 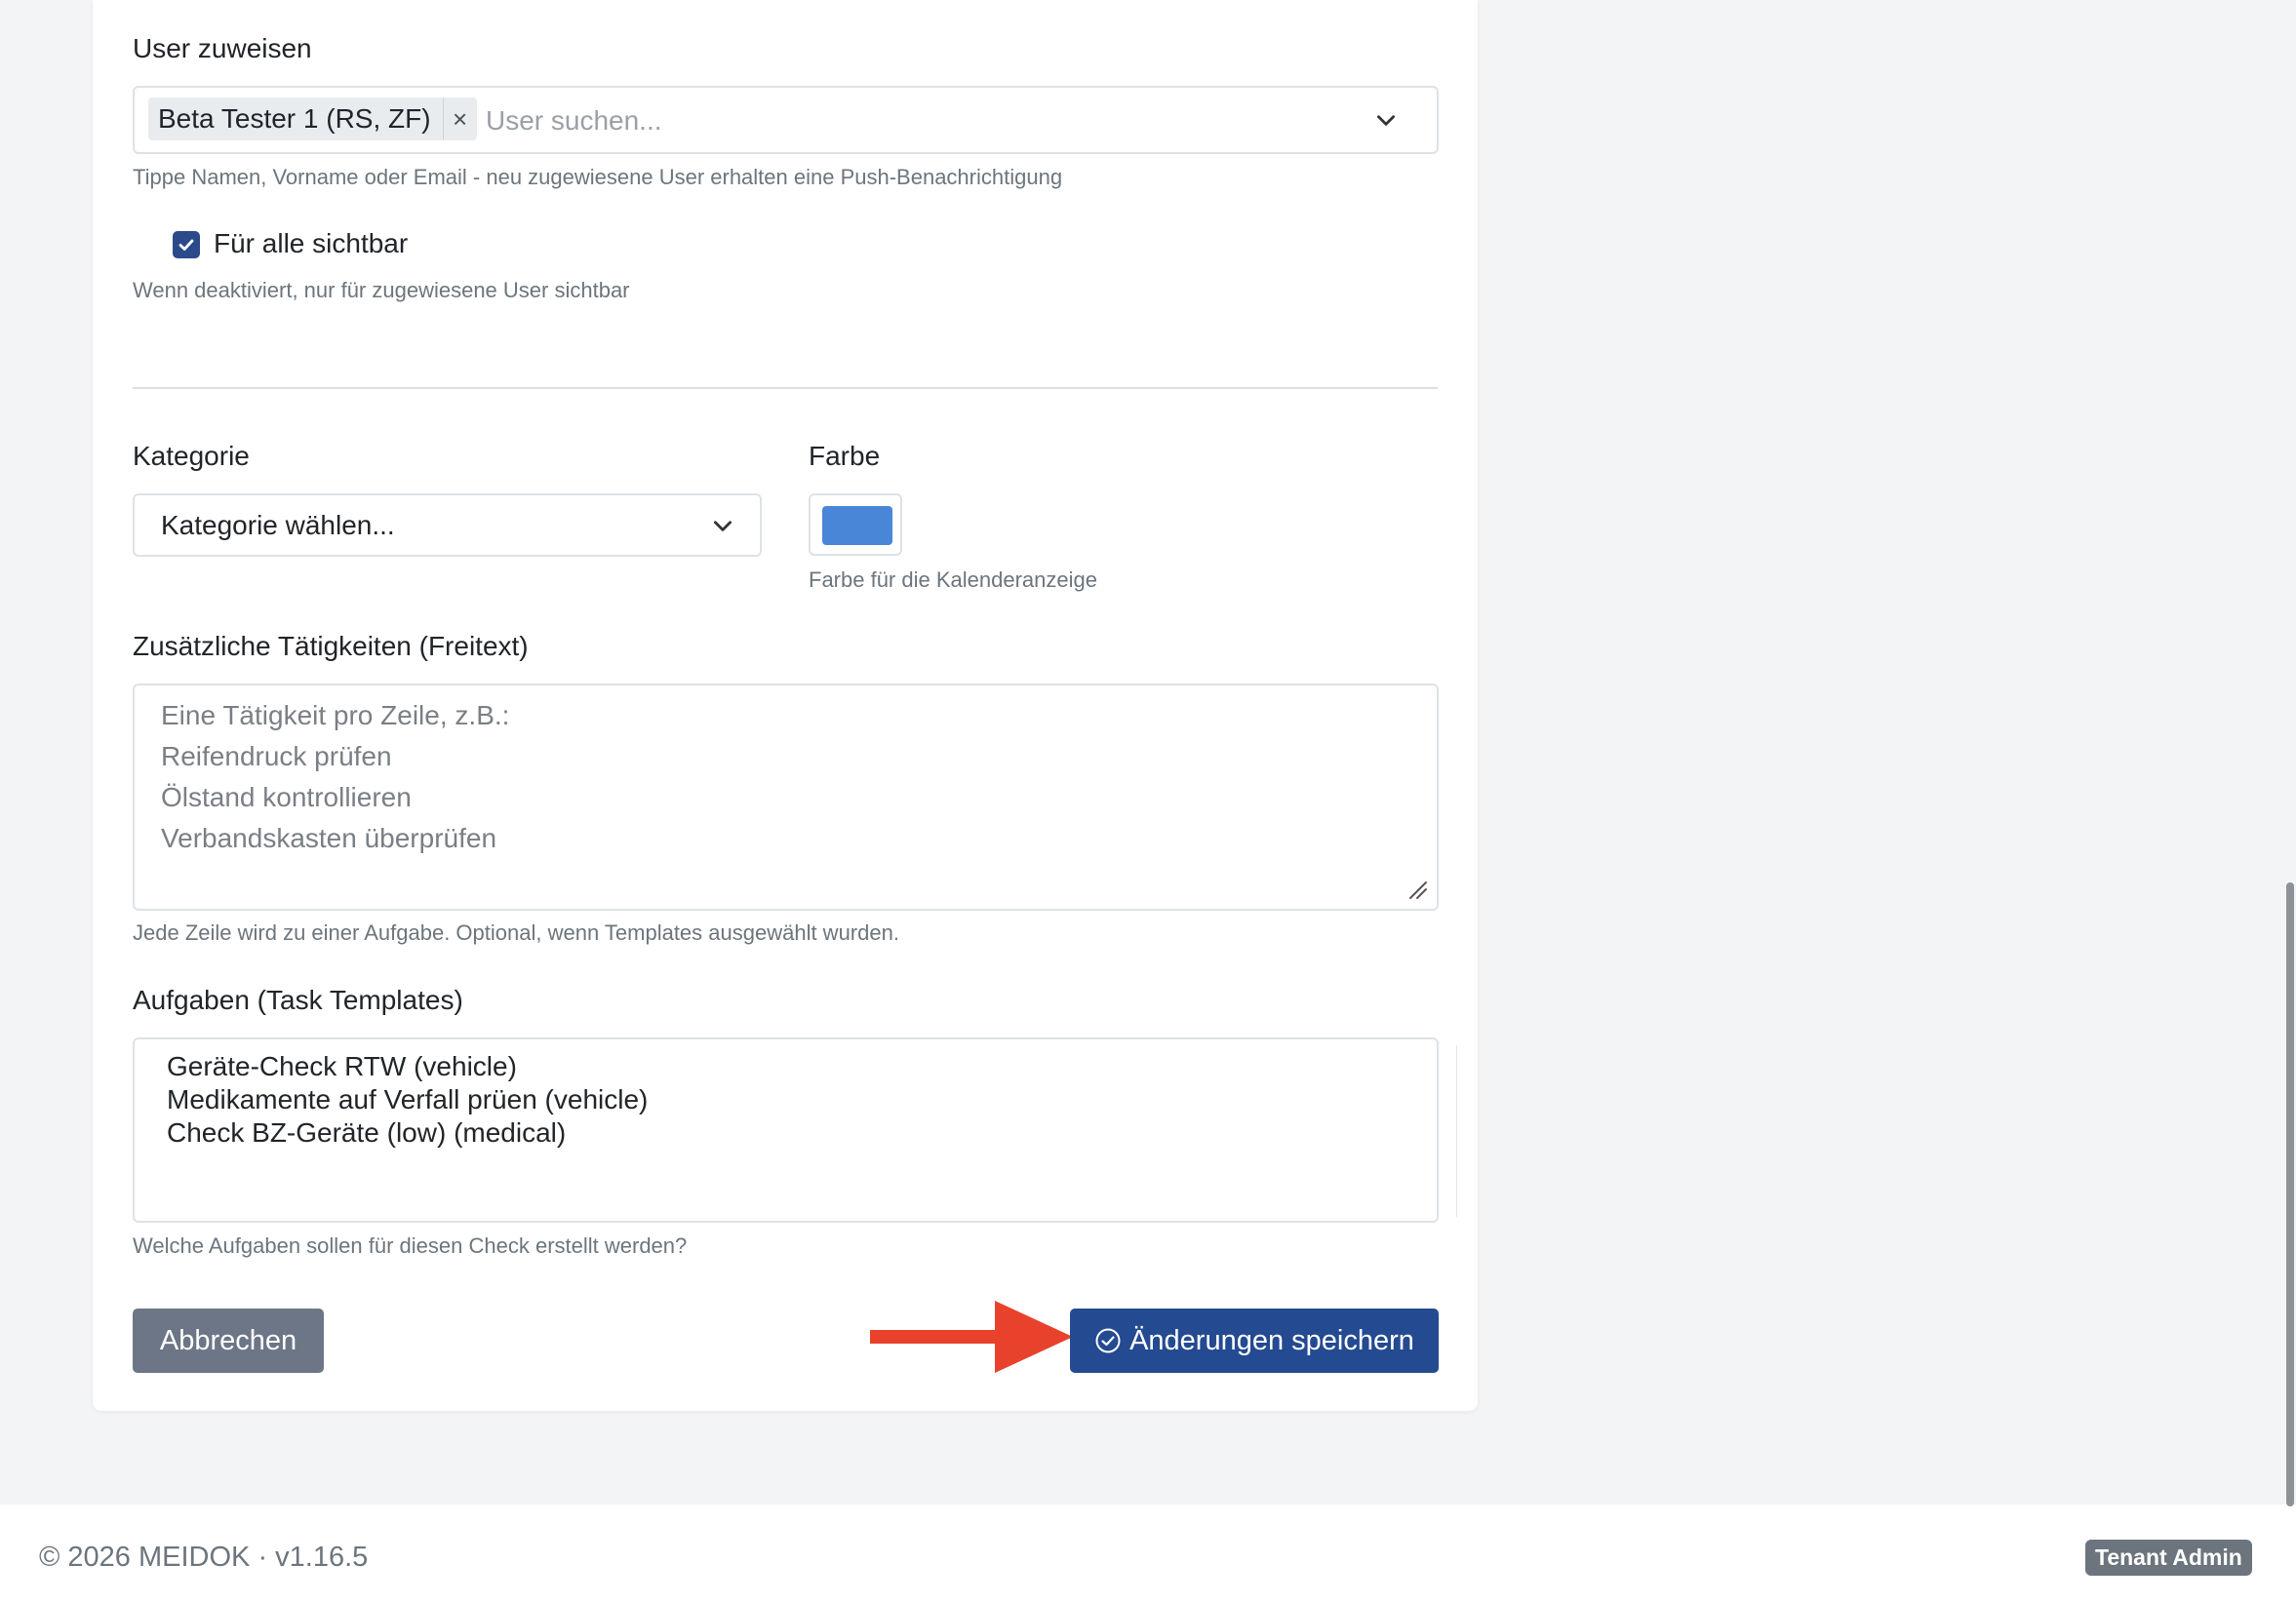 What do you see at coordinates (953, 579) in the screenshot?
I see `color-help: Farbe für die Kalenderanzeige` at bounding box center [953, 579].